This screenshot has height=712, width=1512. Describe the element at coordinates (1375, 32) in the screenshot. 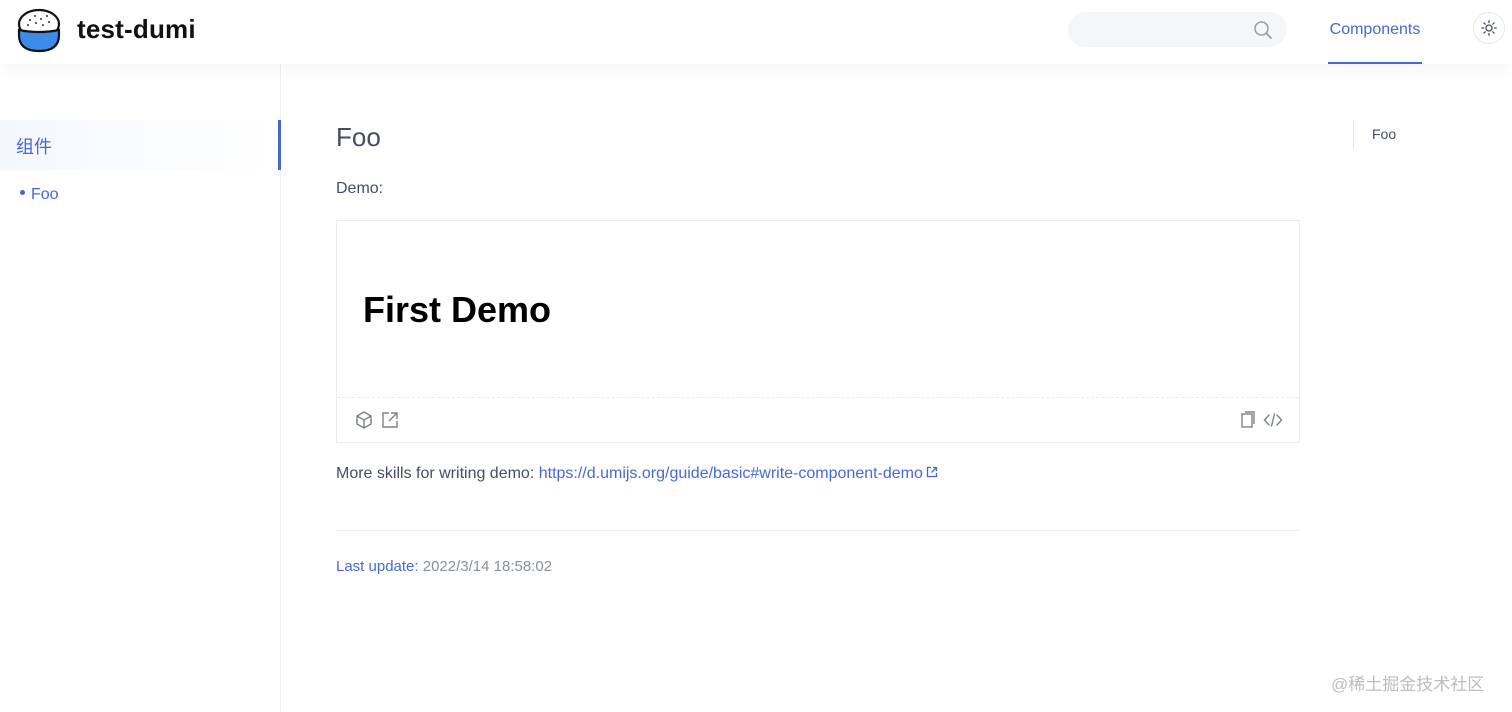

I see `nav-components: Components` at that location.